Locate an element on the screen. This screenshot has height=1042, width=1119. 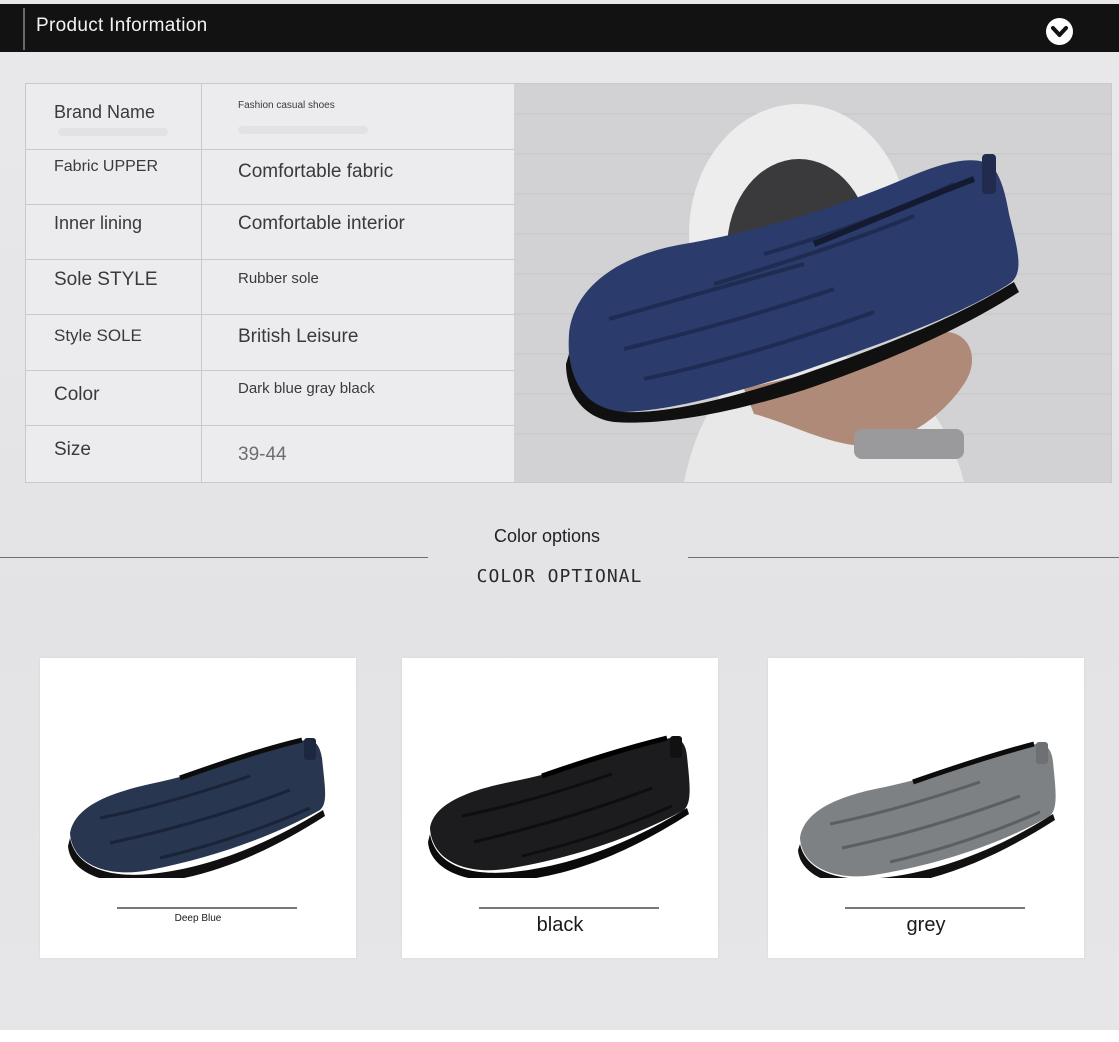
spec-label: Size is located at coordinates (72, 449).